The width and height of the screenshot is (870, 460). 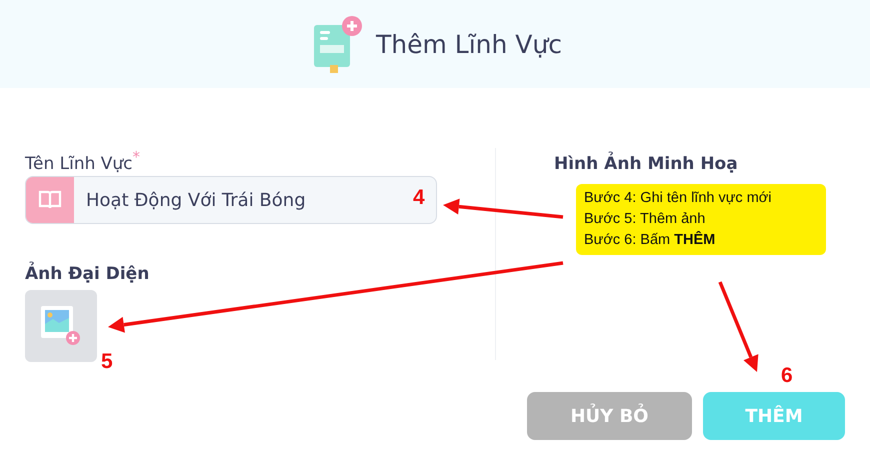 What do you see at coordinates (469, 44) in the screenshot?
I see `dialog-title: Thêm Lĩnh Vực` at bounding box center [469, 44].